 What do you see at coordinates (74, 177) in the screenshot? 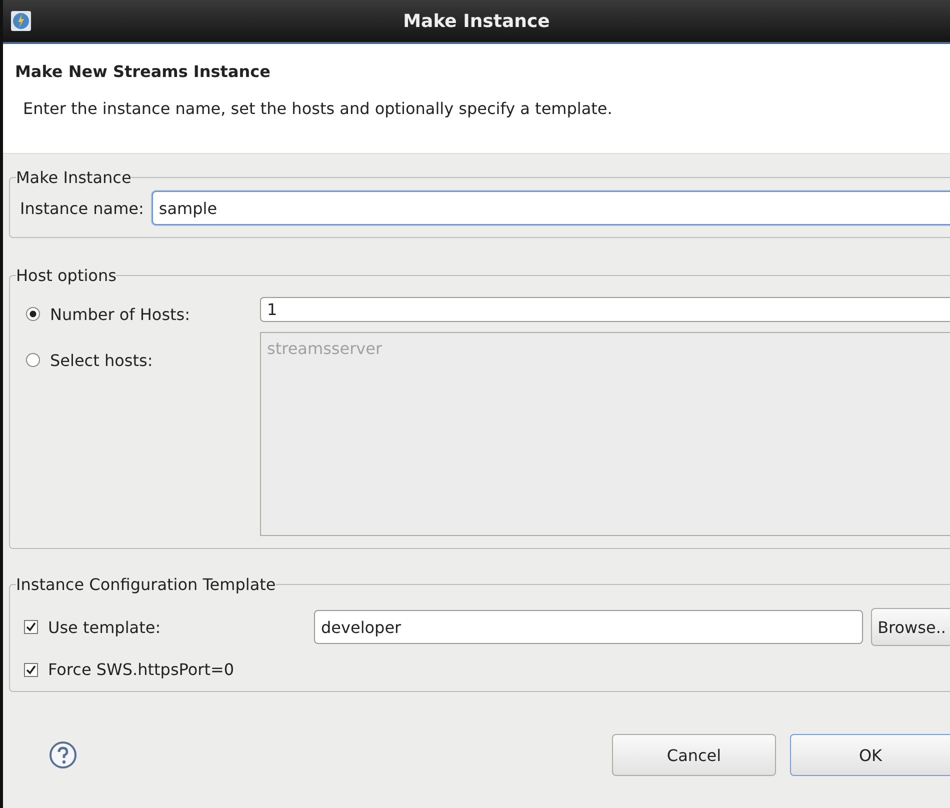
I see `group-title: Make Instance` at bounding box center [74, 177].